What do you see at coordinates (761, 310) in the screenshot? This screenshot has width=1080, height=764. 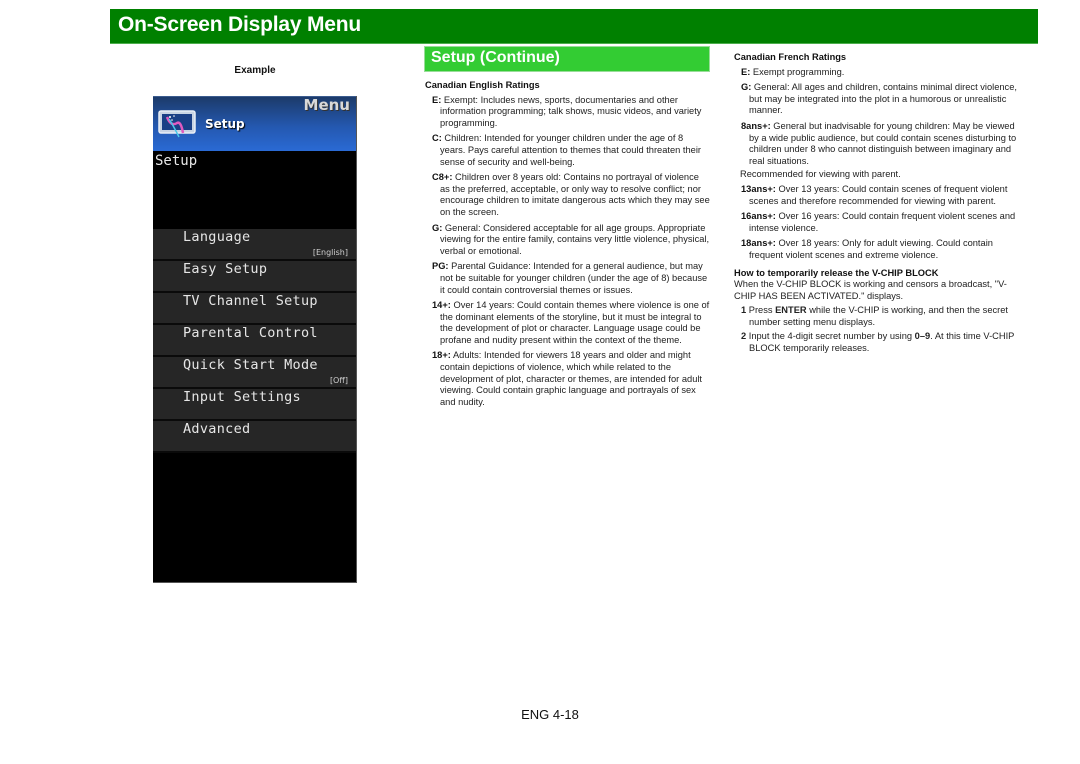 I see `step-text: Press` at bounding box center [761, 310].